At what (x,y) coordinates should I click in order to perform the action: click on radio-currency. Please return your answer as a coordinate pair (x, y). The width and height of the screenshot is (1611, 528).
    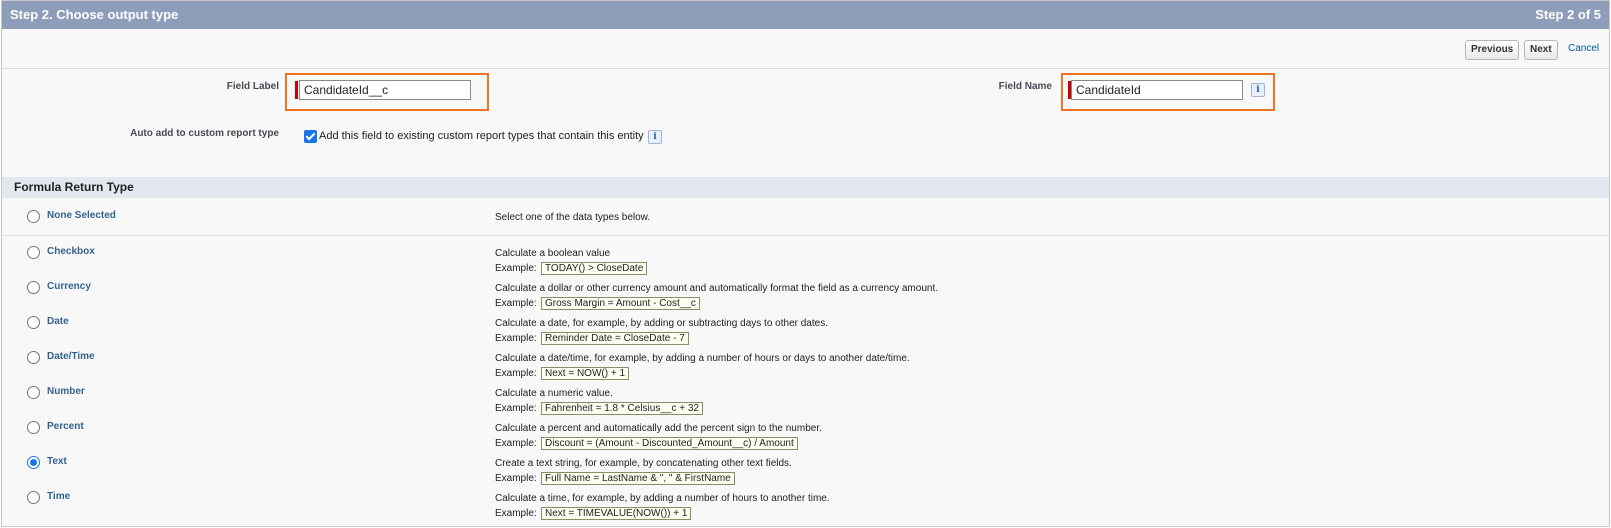
    Looking at the image, I should click on (33, 287).